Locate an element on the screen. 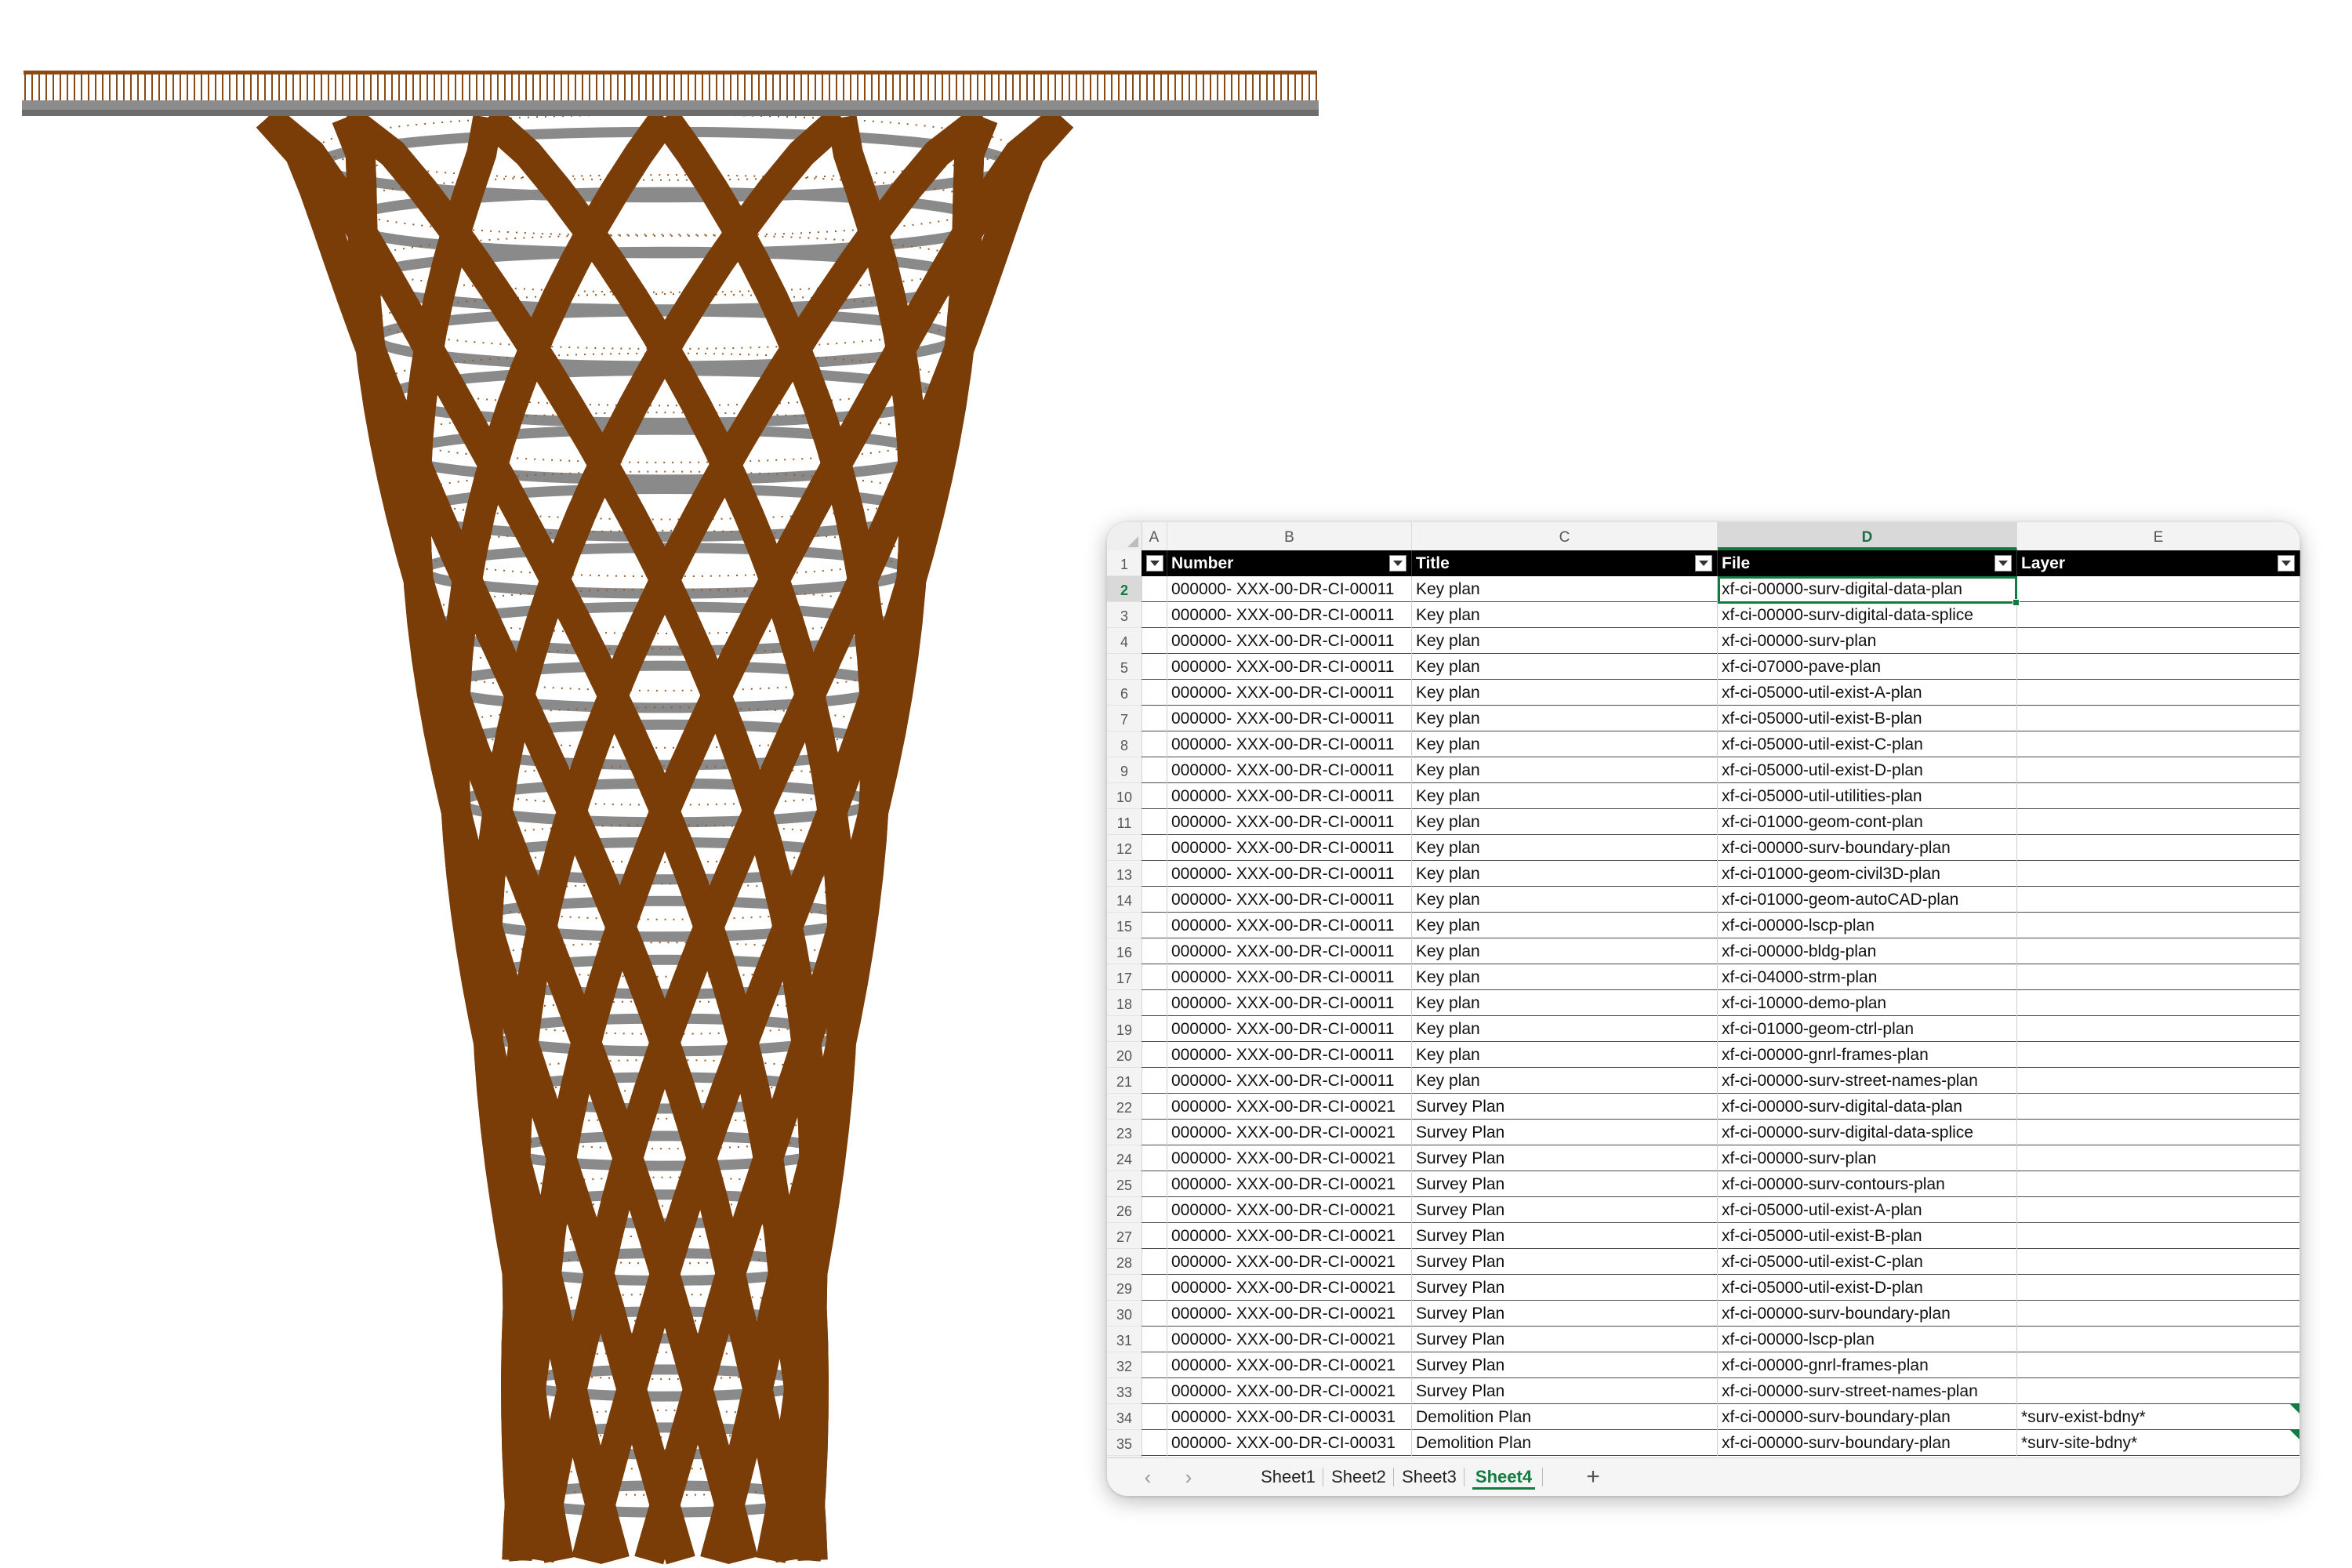 Image resolution: width=2352 pixels, height=1568 pixels. header-cell-a is located at coordinates (1154, 563).